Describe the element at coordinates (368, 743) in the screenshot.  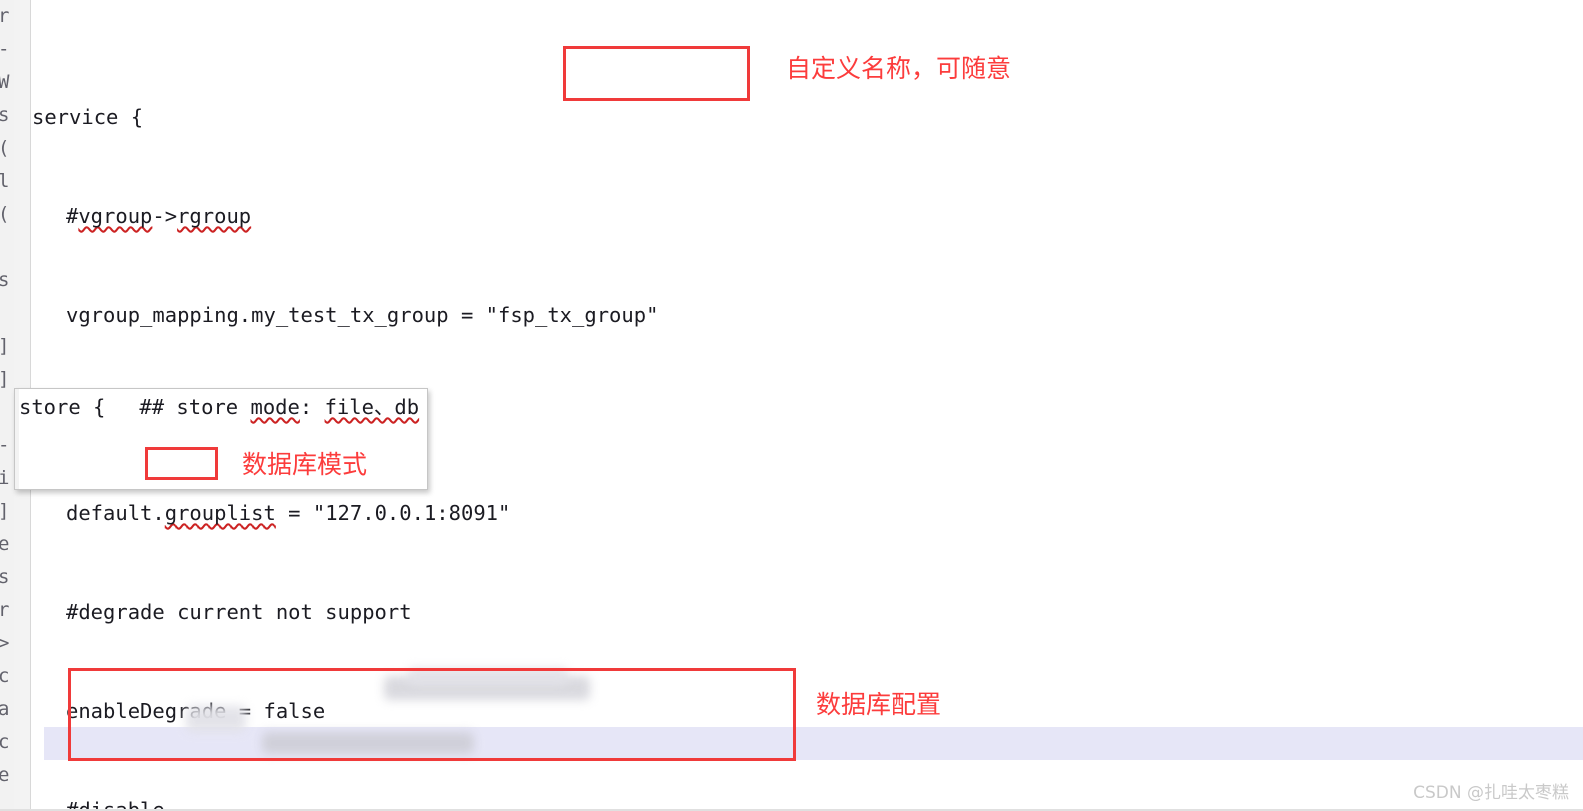
I see `redacted-password-blur` at that location.